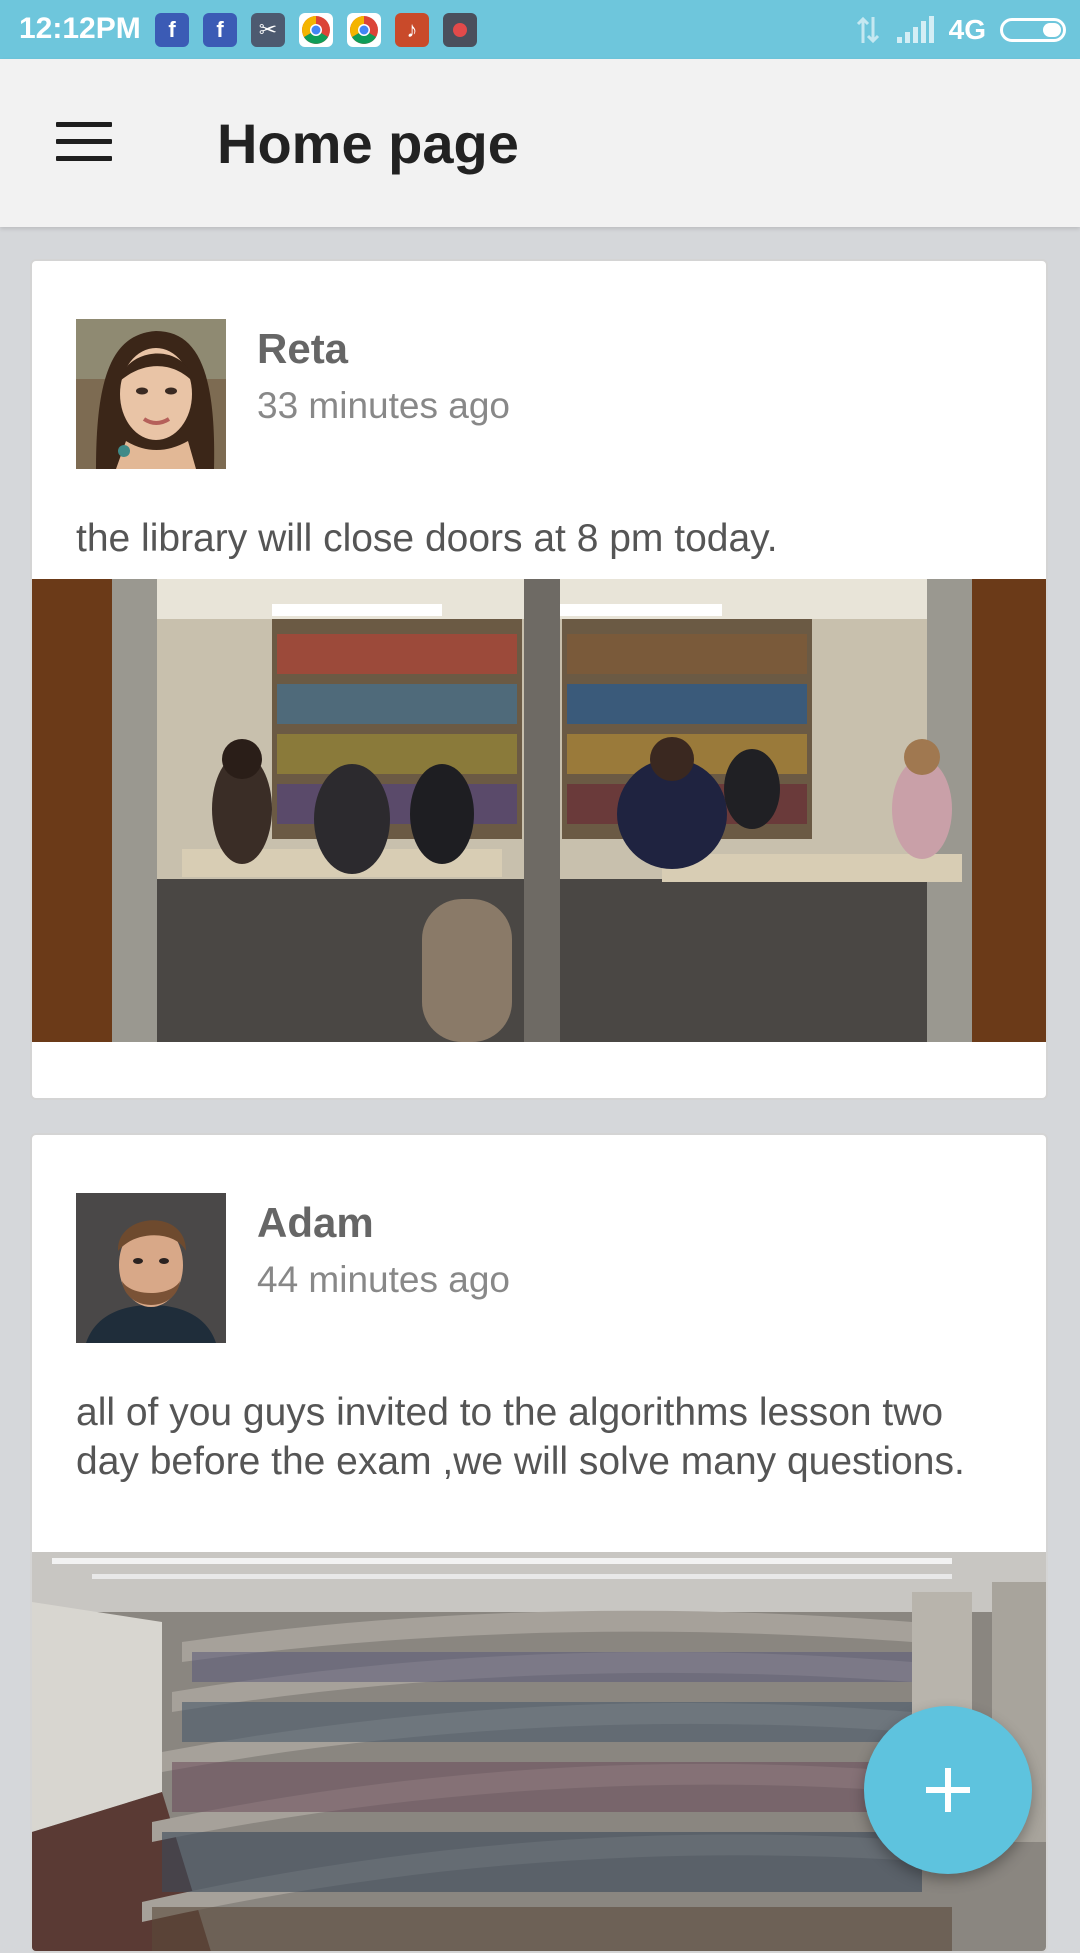  Describe the element at coordinates (915, 29) in the screenshot. I see `signal-icon` at that location.